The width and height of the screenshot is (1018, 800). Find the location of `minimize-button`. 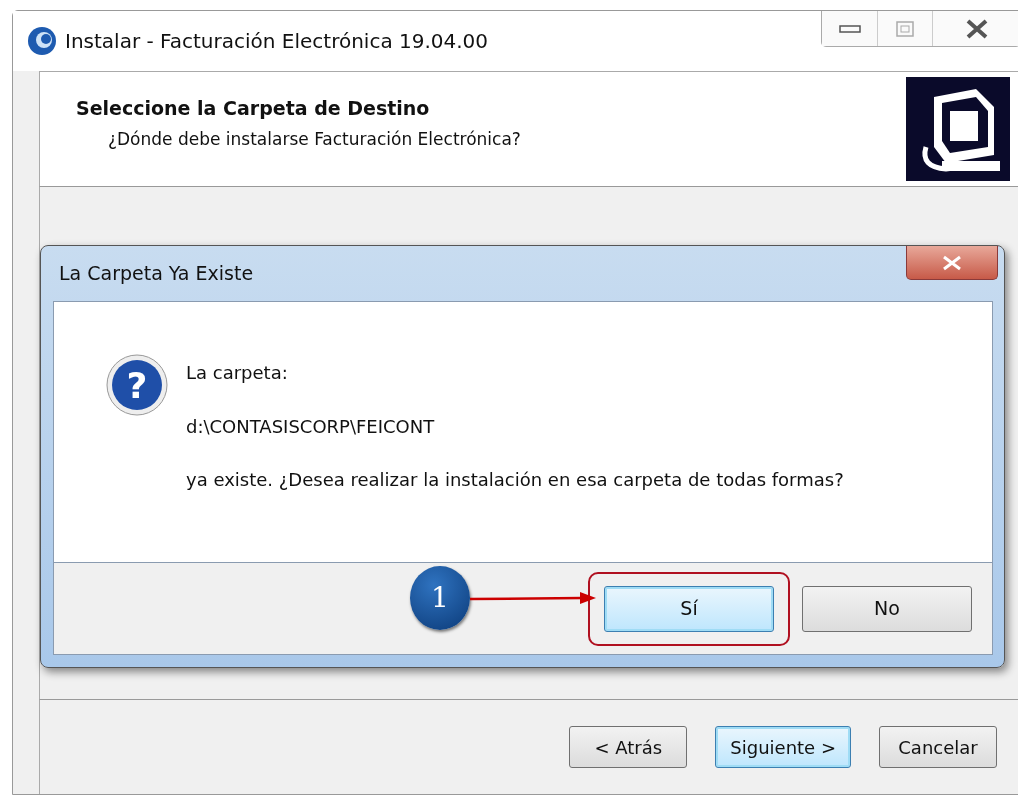

minimize-button is located at coordinates (849, 28).